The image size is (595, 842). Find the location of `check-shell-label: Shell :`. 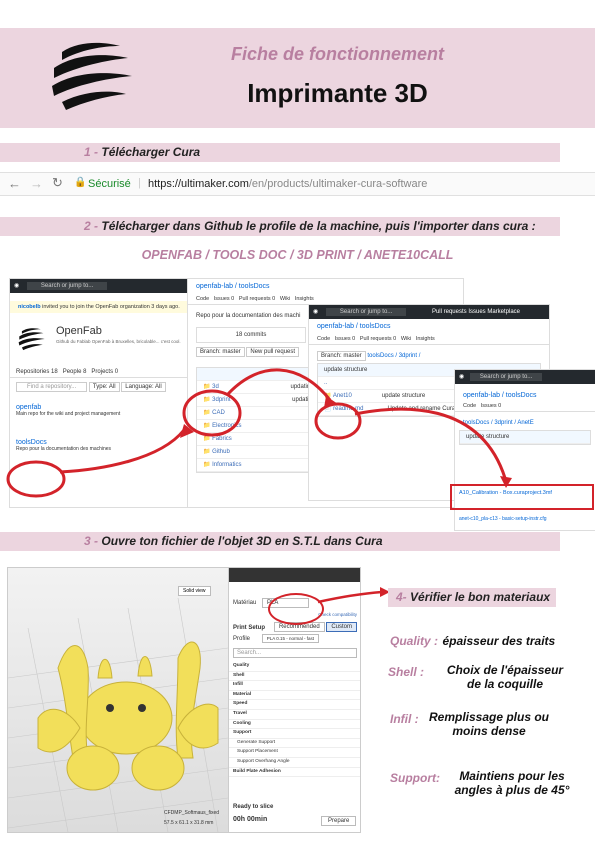

check-shell-label: Shell : is located at coordinates (406, 672).